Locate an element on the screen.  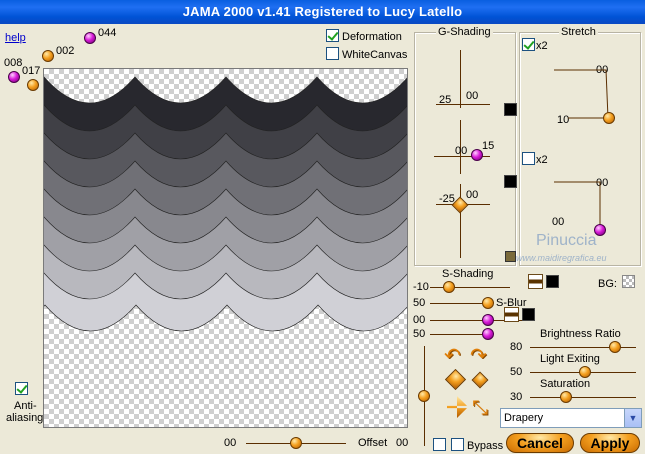
s-shading-label: S-Shading is located at coordinates (468, 274).